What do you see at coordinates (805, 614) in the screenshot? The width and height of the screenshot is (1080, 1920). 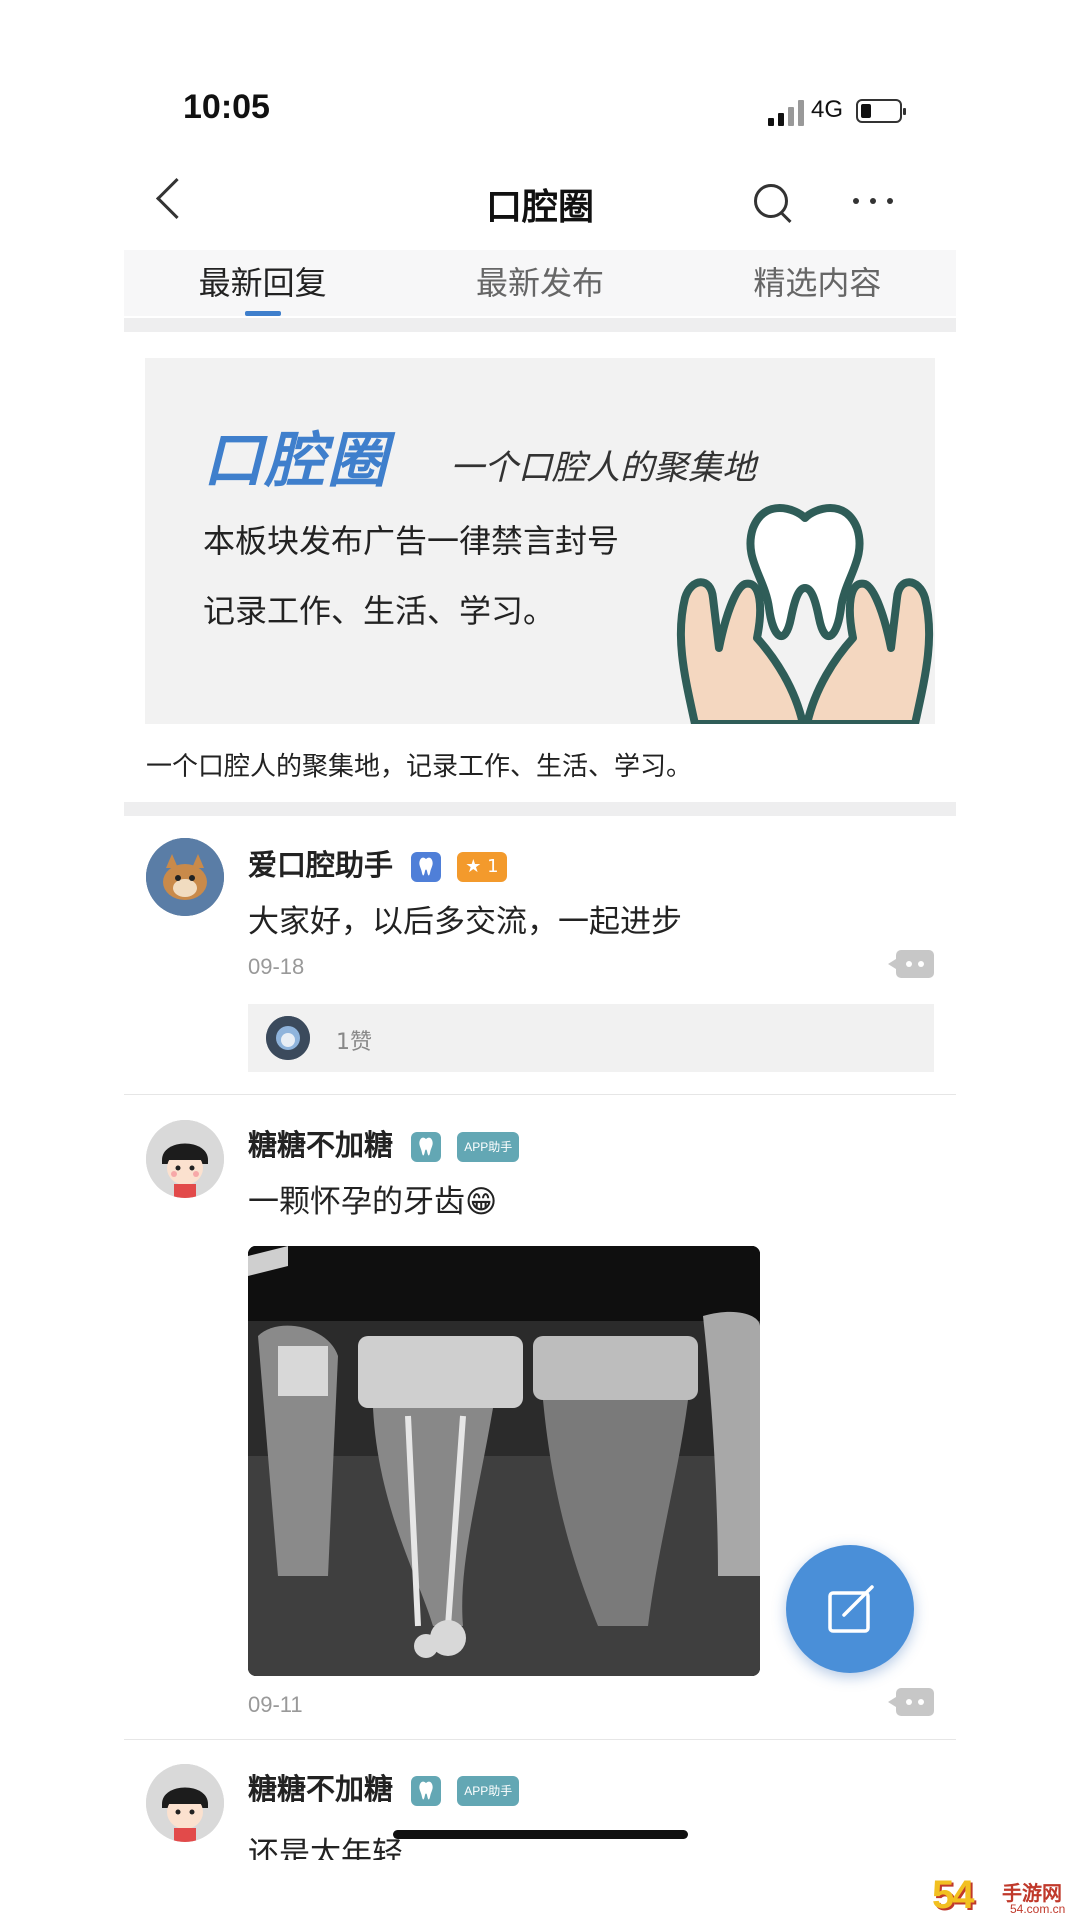 I see `tooth-hands-illustration` at bounding box center [805, 614].